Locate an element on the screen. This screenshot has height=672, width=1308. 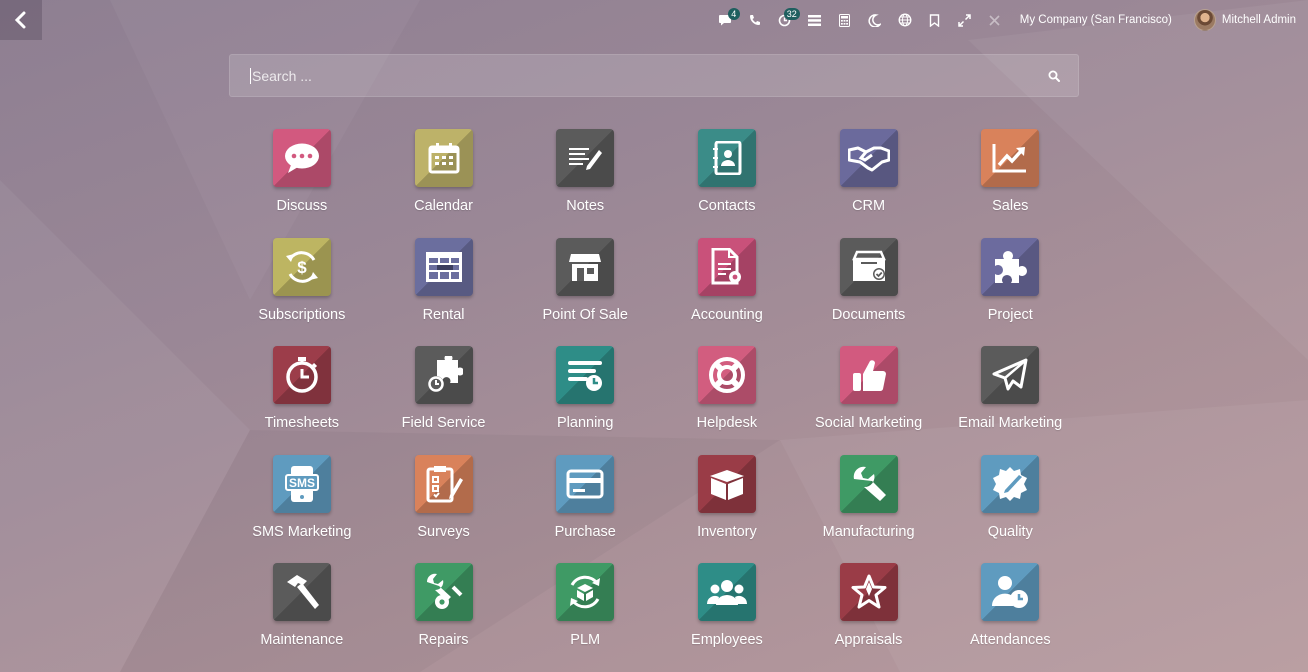
search-input is located at coordinates (649, 75).